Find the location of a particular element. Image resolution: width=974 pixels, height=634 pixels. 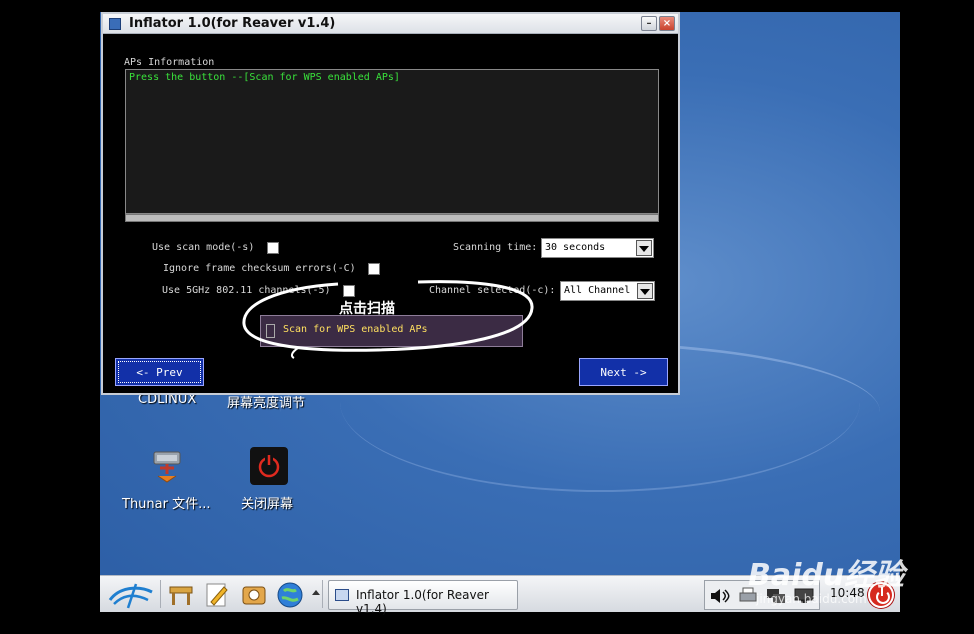

window-icon is located at coordinates (342, 595).